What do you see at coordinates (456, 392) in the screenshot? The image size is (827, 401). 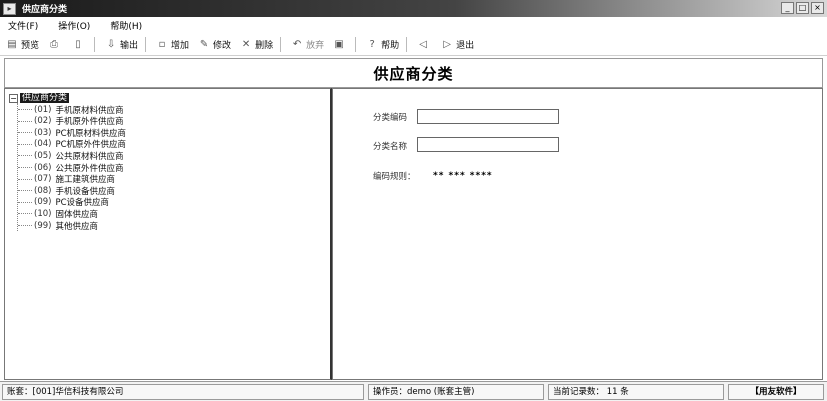 I see `status-operator: 操作员：demo (账套主管)` at bounding box center [456, 392].